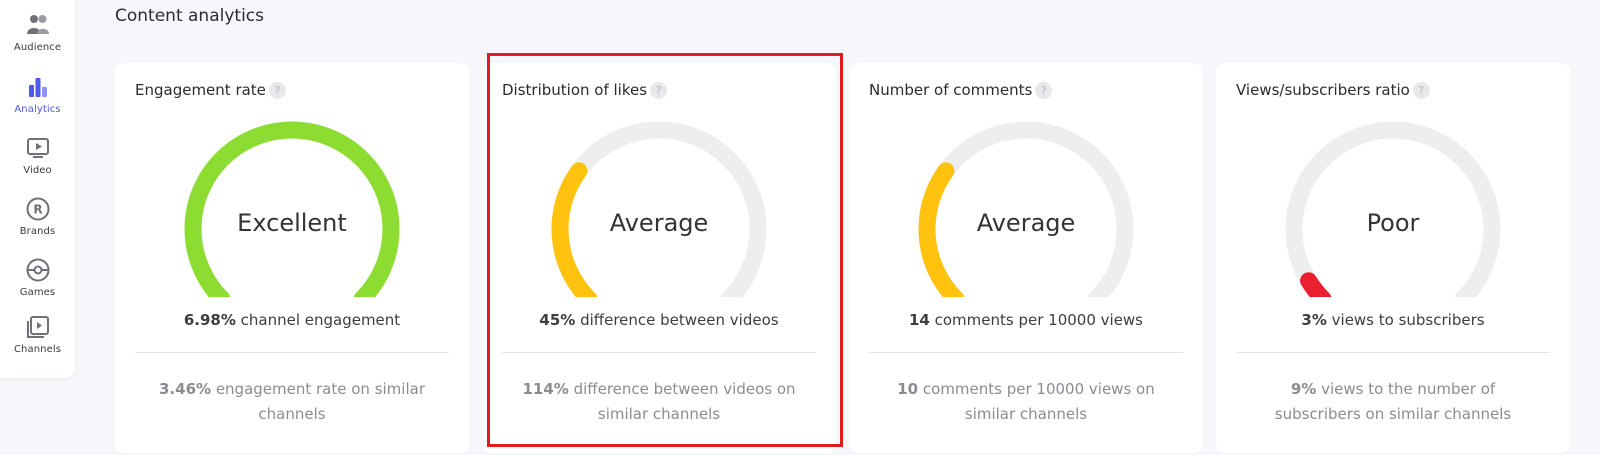  What do you see at coordinates (908, 389) in the screenshot?
I see `comparison-value: 10` at bounding box center [908, 389].